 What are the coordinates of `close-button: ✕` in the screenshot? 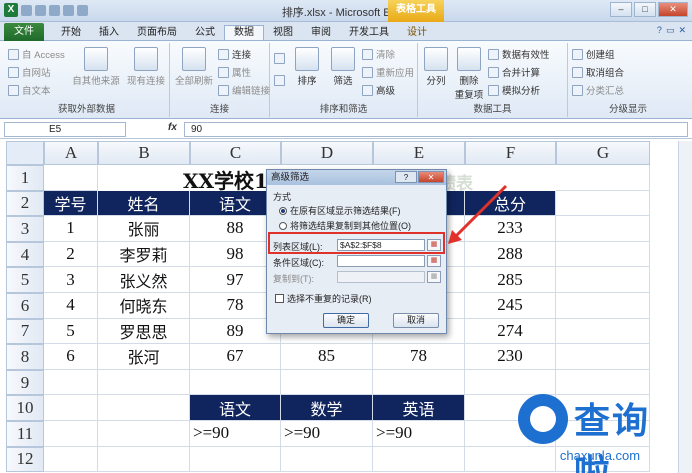 It's located at (673, 9).